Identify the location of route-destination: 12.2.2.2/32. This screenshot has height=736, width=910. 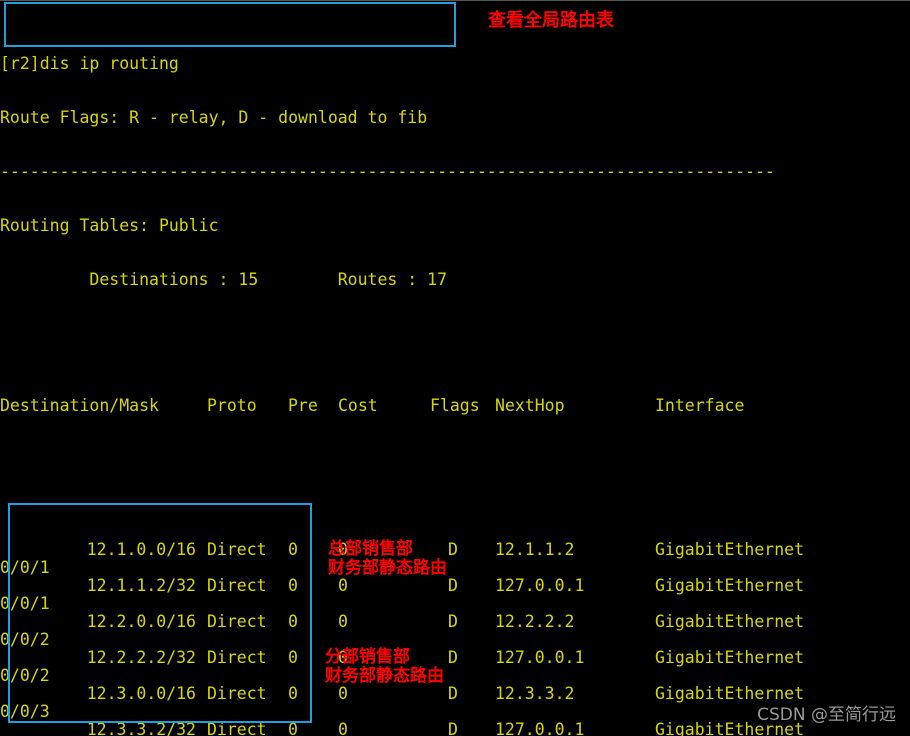
(141, 657).